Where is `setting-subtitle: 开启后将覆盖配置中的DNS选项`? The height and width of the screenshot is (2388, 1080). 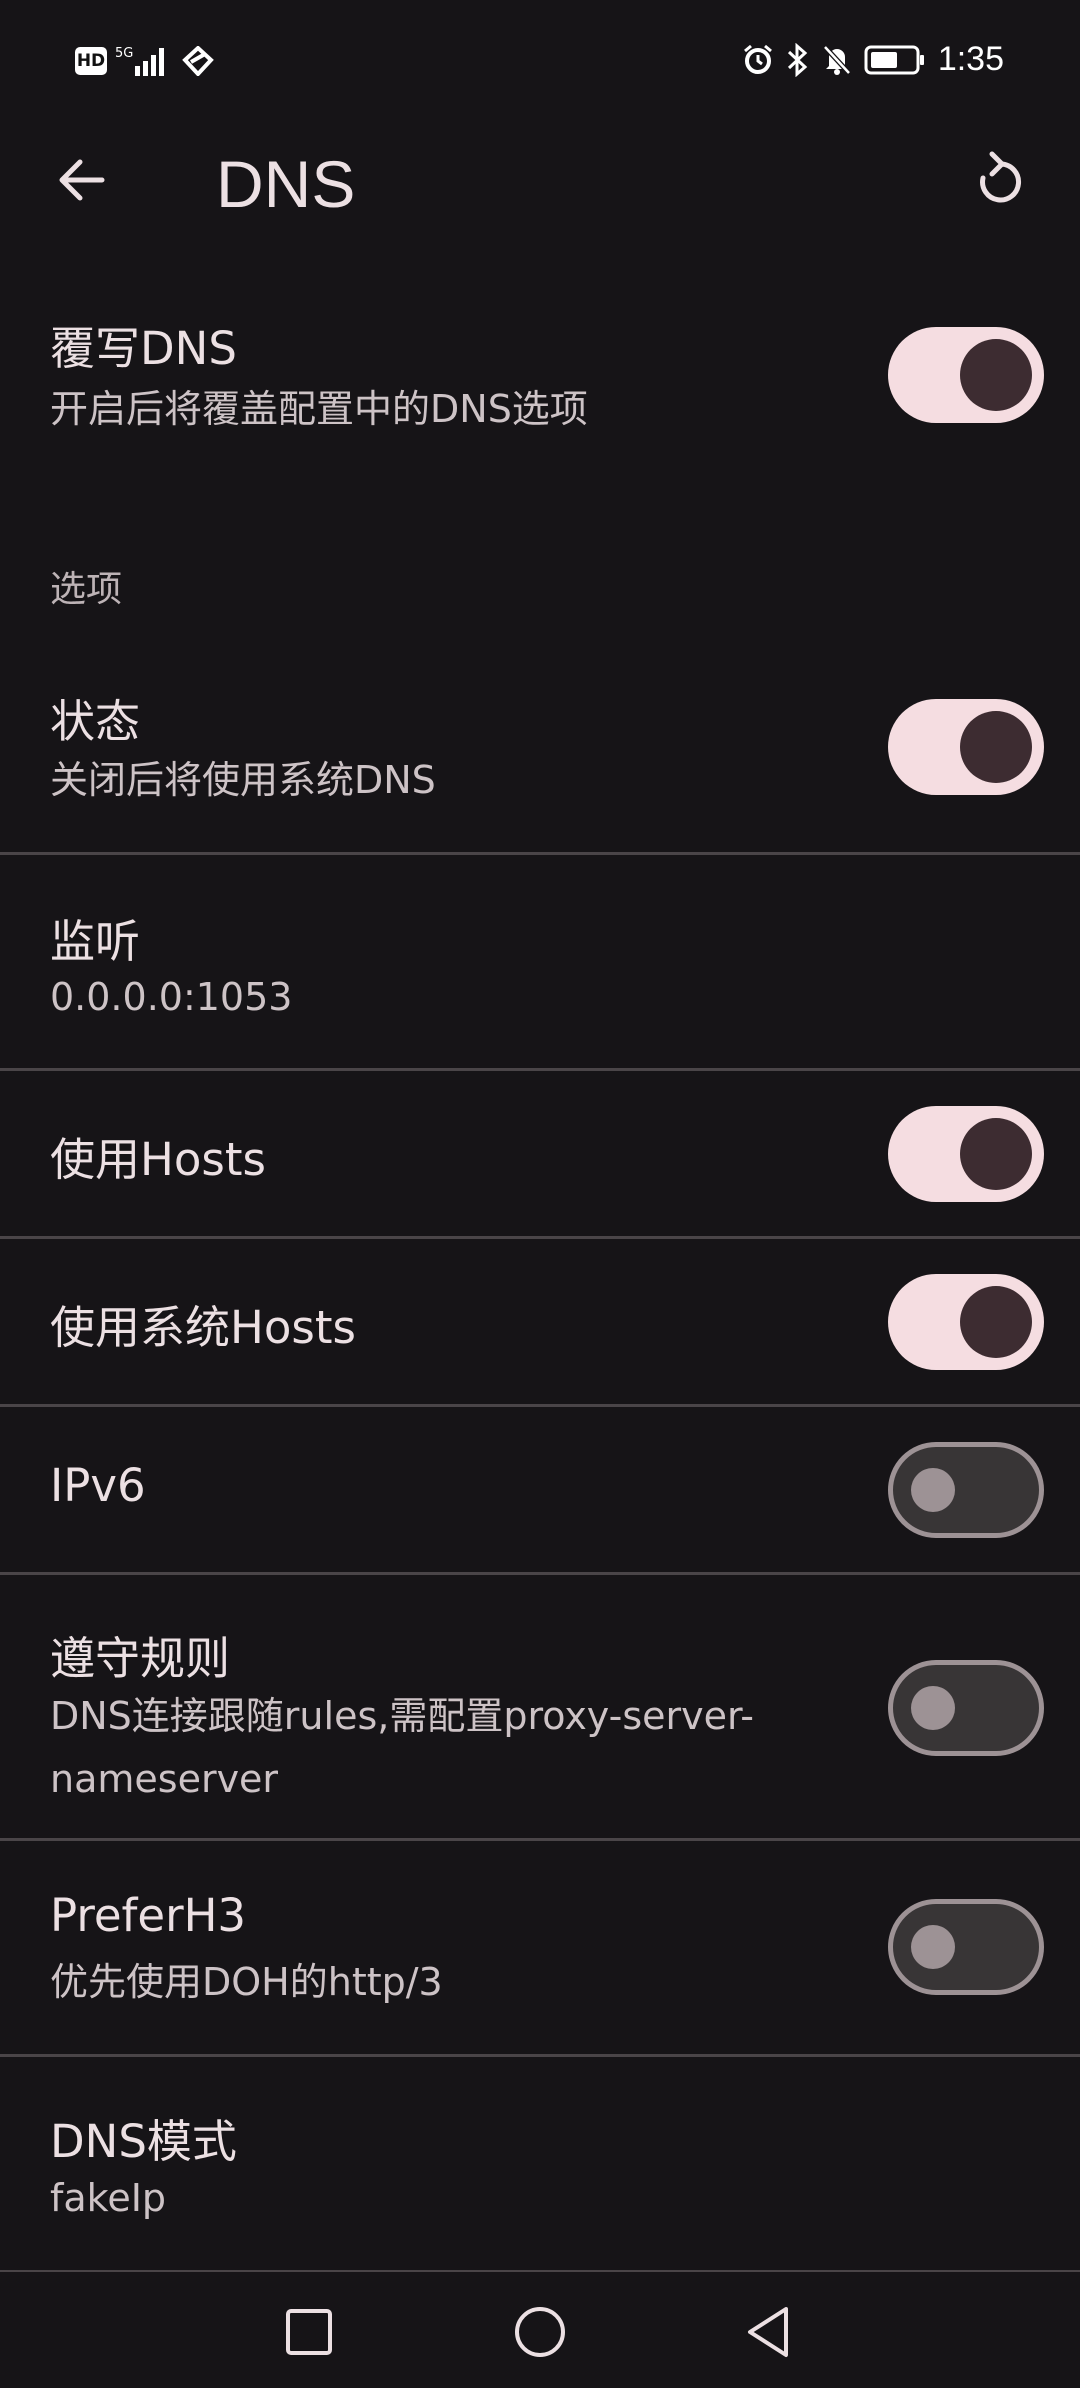 setting-subtitle: 开启后将覆盖配置中的DNS选项 is located at coordinates (319, 409).